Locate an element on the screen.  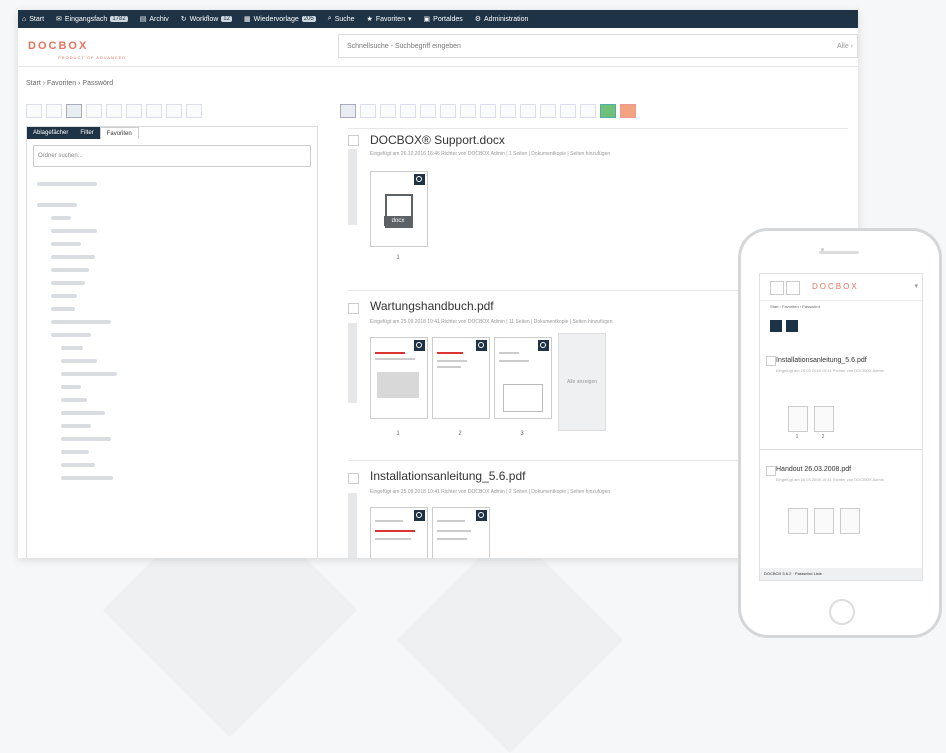
home-button is located at coordinates (842, 612).